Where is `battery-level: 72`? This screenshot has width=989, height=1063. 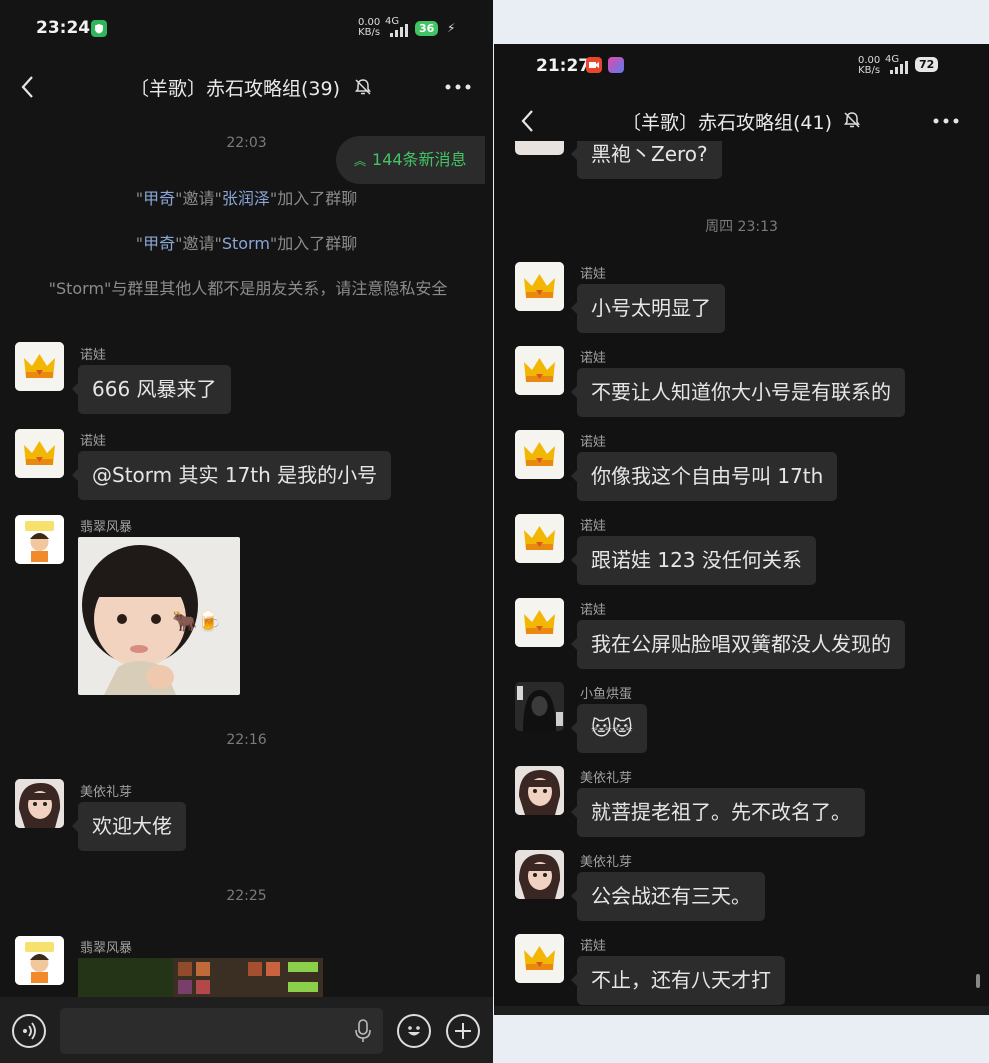 battery-level: 72 is located at coordinates (927, 64).